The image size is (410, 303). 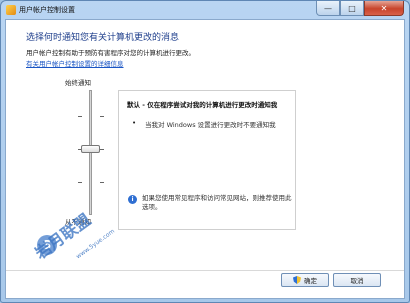 I want to click on caption-buttons: — □ ✕, so click(x=360, y=9).